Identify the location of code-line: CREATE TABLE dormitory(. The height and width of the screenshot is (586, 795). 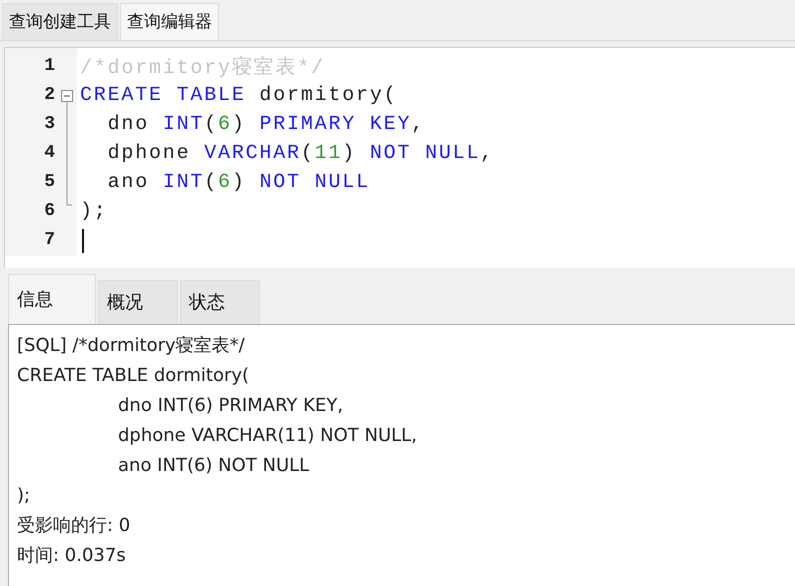
(239, 95).